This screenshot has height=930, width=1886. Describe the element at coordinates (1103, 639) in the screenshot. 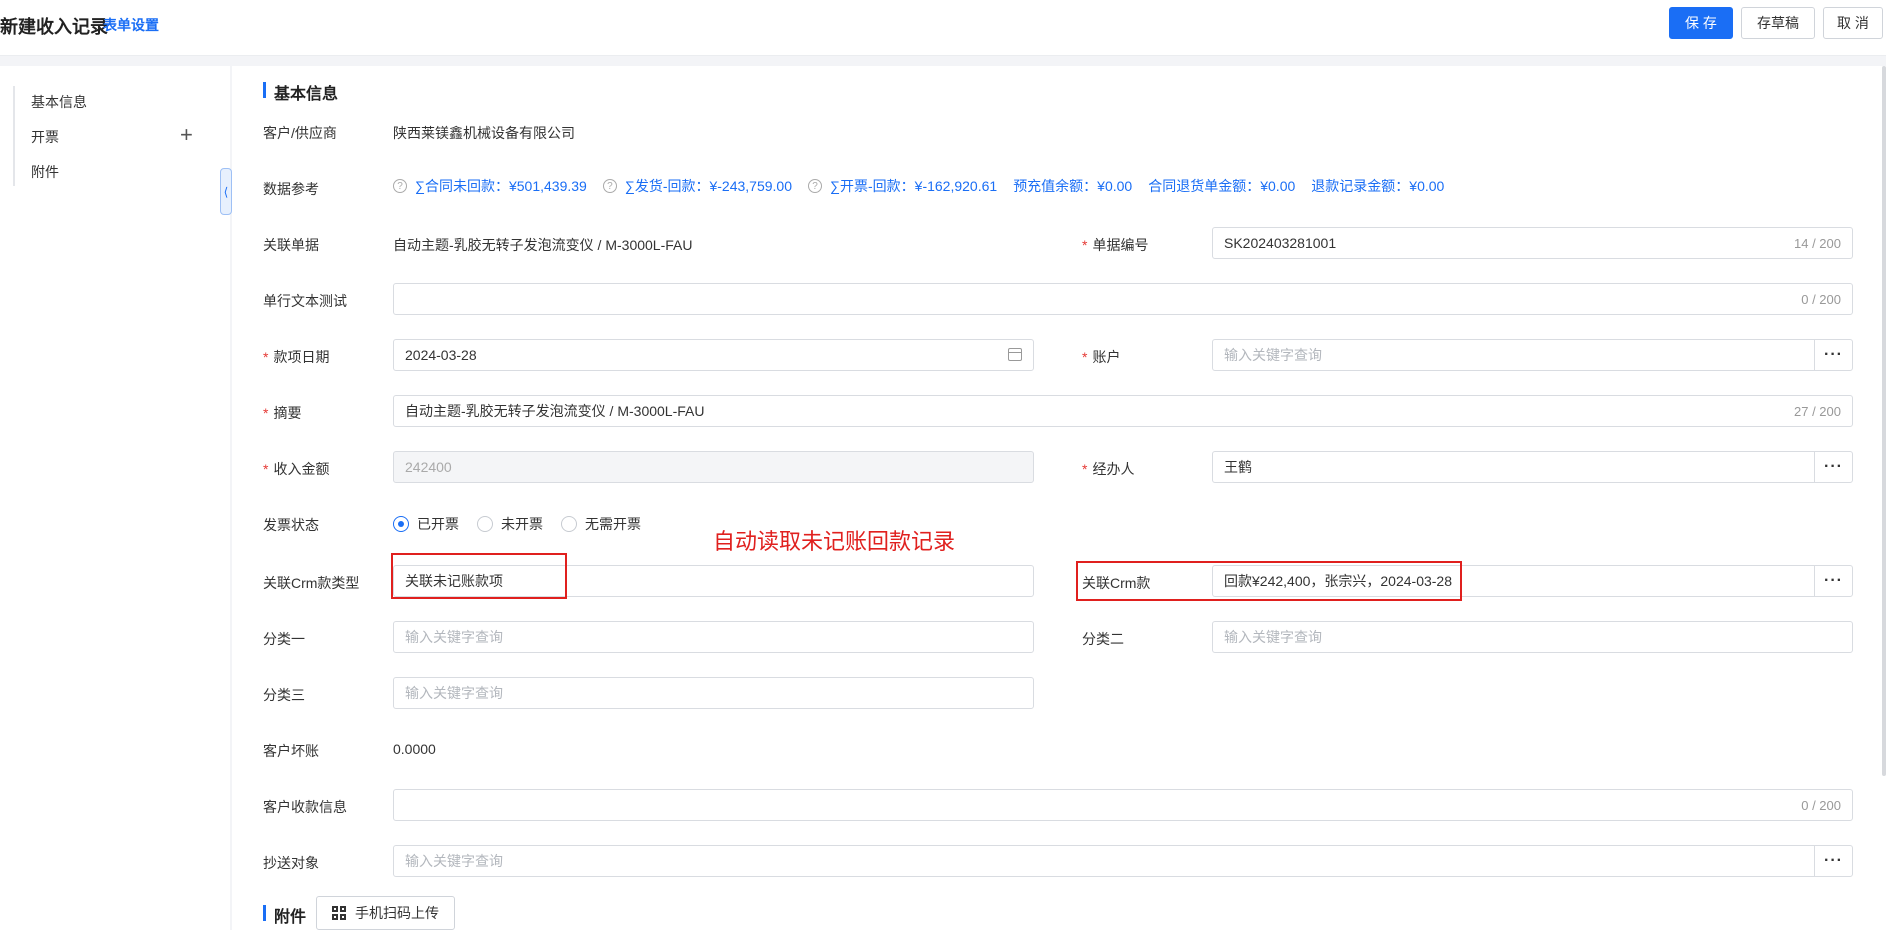

I see `category-2-label: 分类二` at that location.